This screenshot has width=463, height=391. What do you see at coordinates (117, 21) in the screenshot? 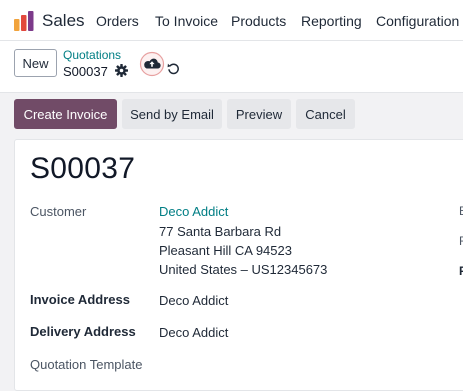
I see `menu-orders: Orders` at bounding box center [117, 21].